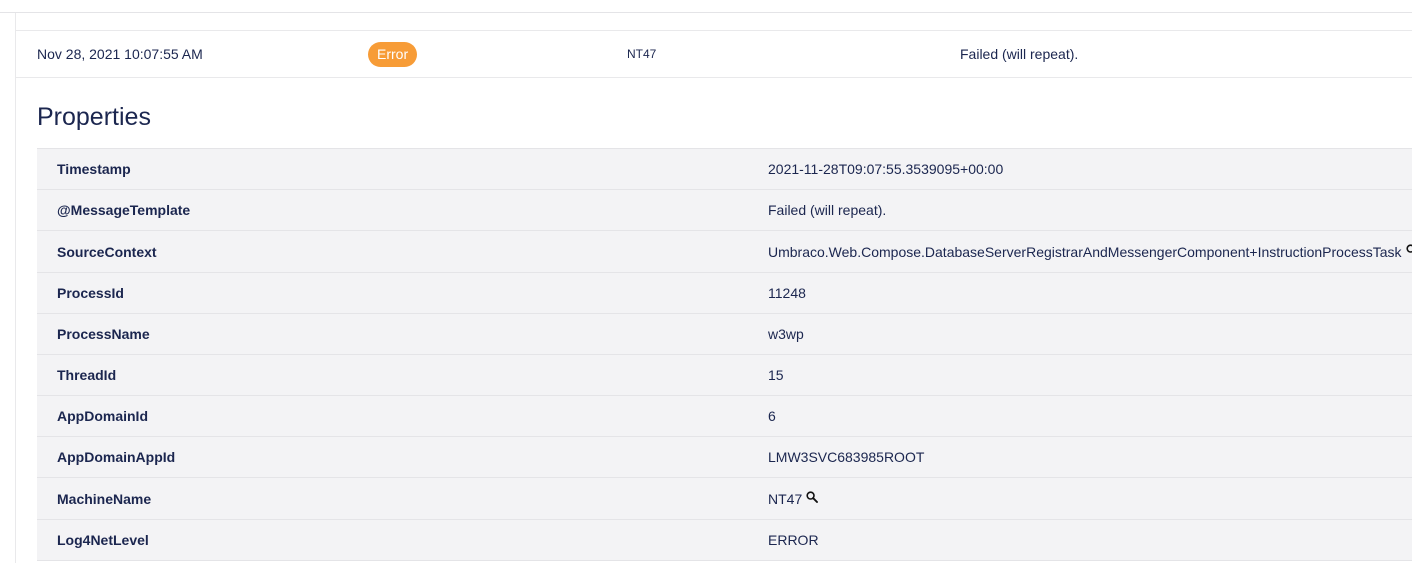 The image size is (1412, 563). What do you see at coordinates (787, 293) in the screenshot?
I see `property-value: 11248` at bounding box center [787, 293].